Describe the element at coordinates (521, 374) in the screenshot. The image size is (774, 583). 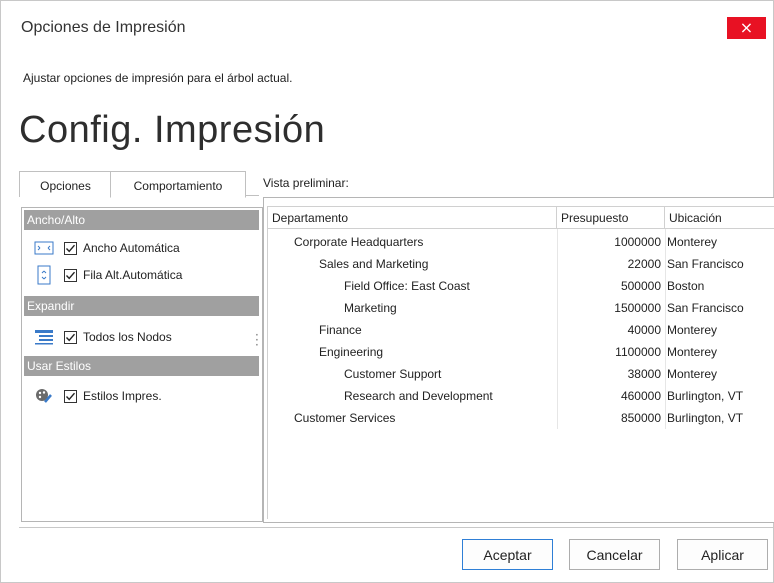
I see `table-row: Customer Support 38000 Monterey` at that location.